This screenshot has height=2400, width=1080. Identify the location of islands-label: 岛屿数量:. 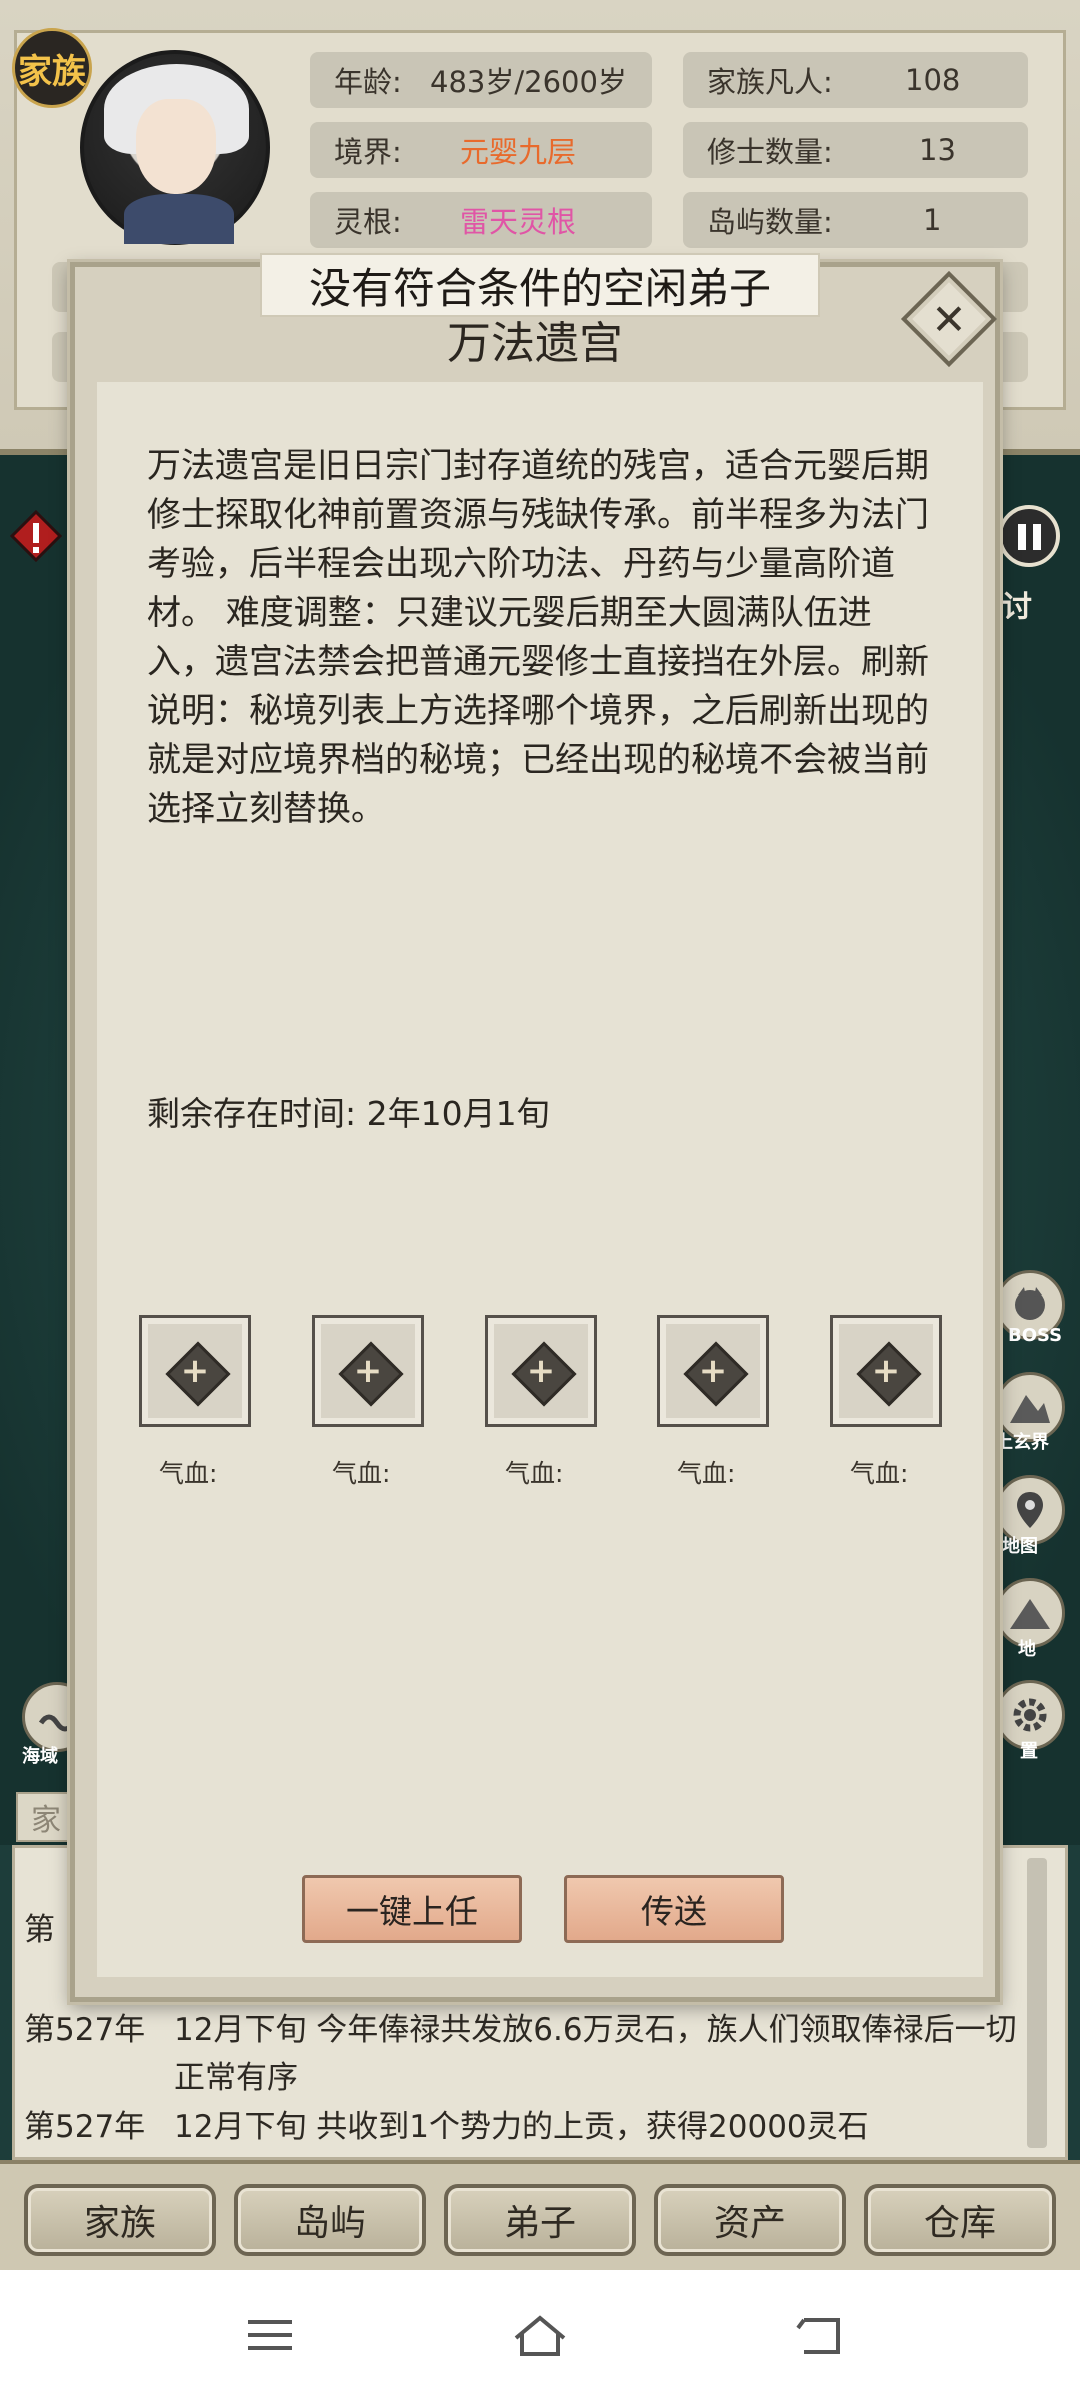
(770, 222).